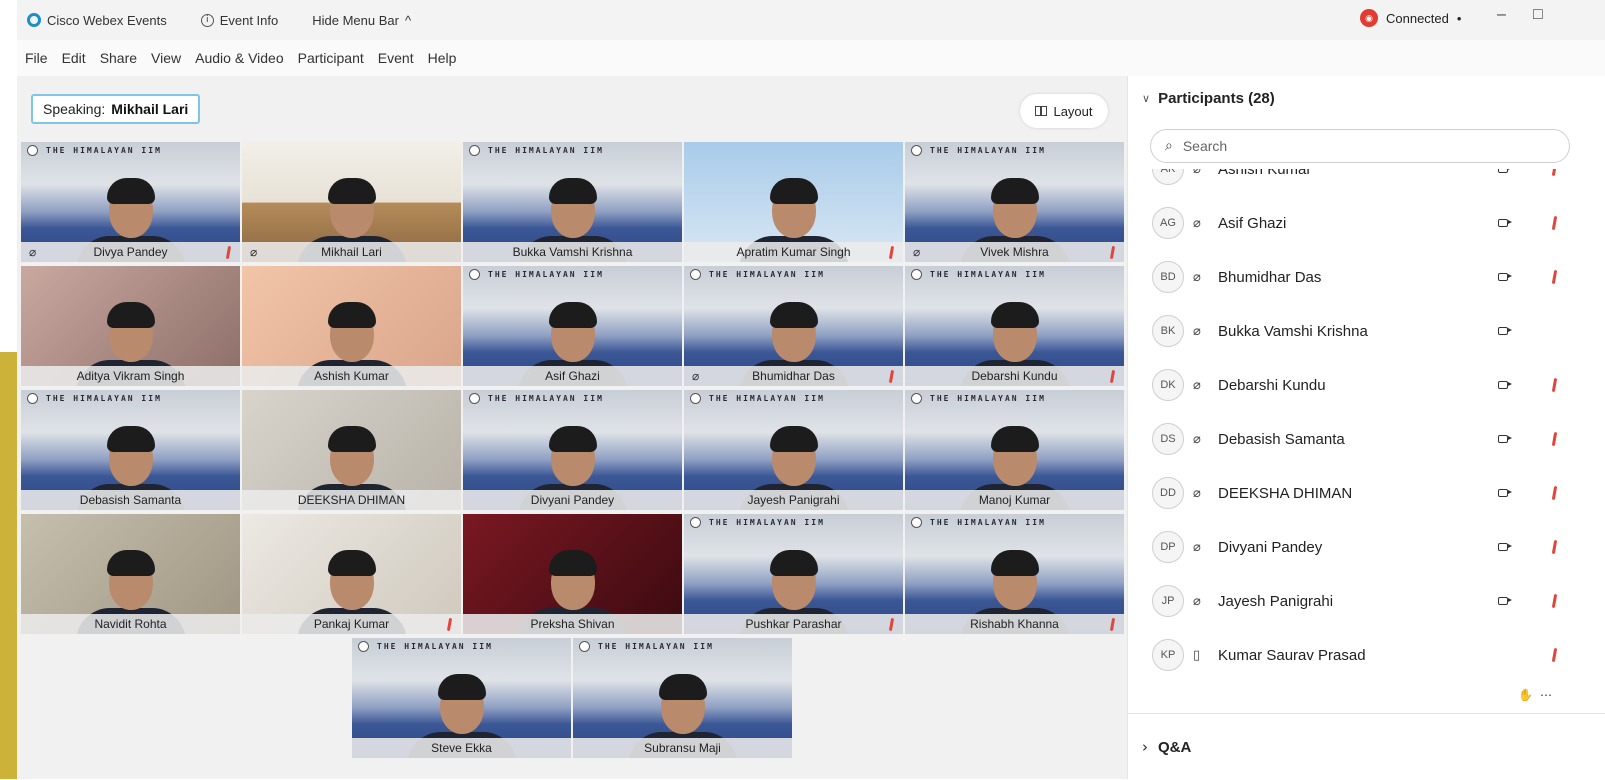  Describe the element at coordinates (793, 450) in the screenshot. I see `video-tile: THE HIMALAYAN IIM Jayesh Panigrahi` at that location.